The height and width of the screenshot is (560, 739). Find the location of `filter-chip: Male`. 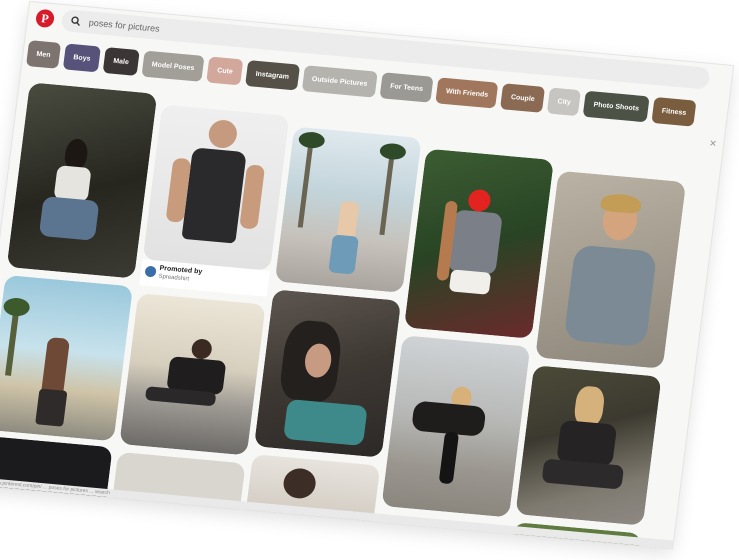

filter-chip: Male is located at coordinates (121, 61).